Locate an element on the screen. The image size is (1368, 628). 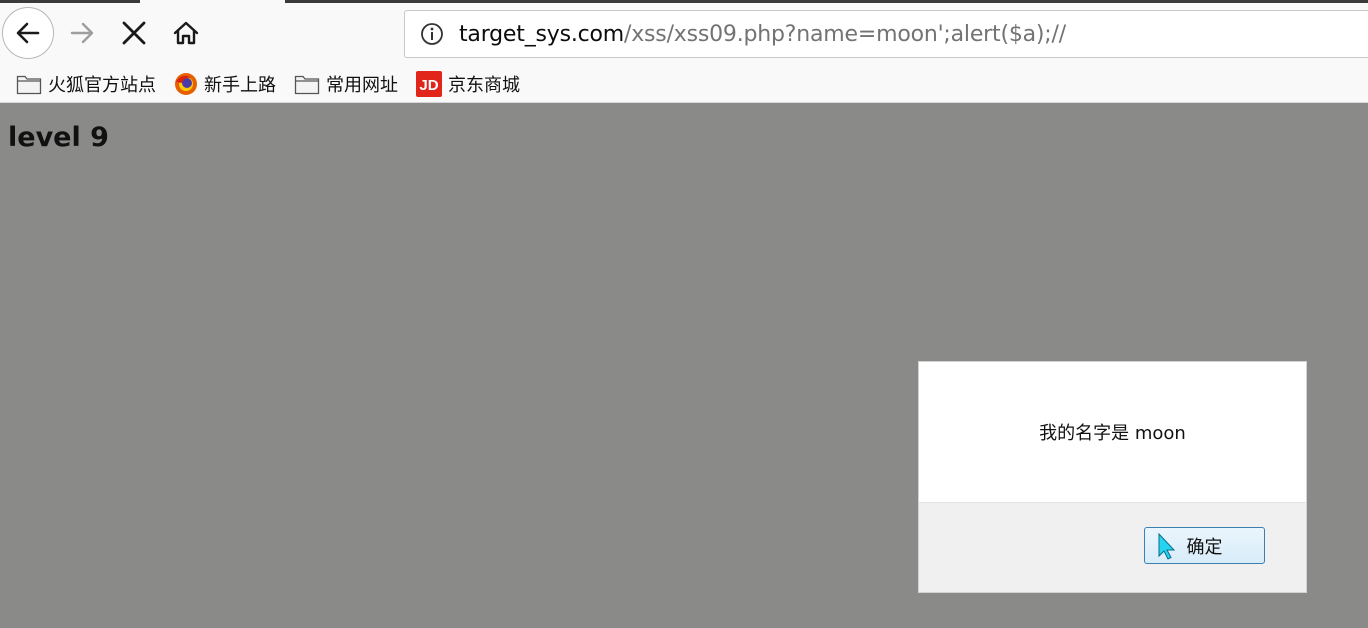
home-button is located at coordinates (186, 33).